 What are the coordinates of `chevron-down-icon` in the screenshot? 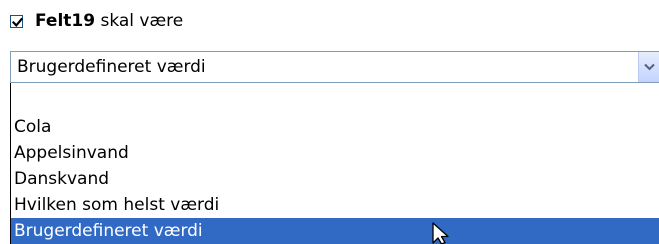 It's located at (649, 67).